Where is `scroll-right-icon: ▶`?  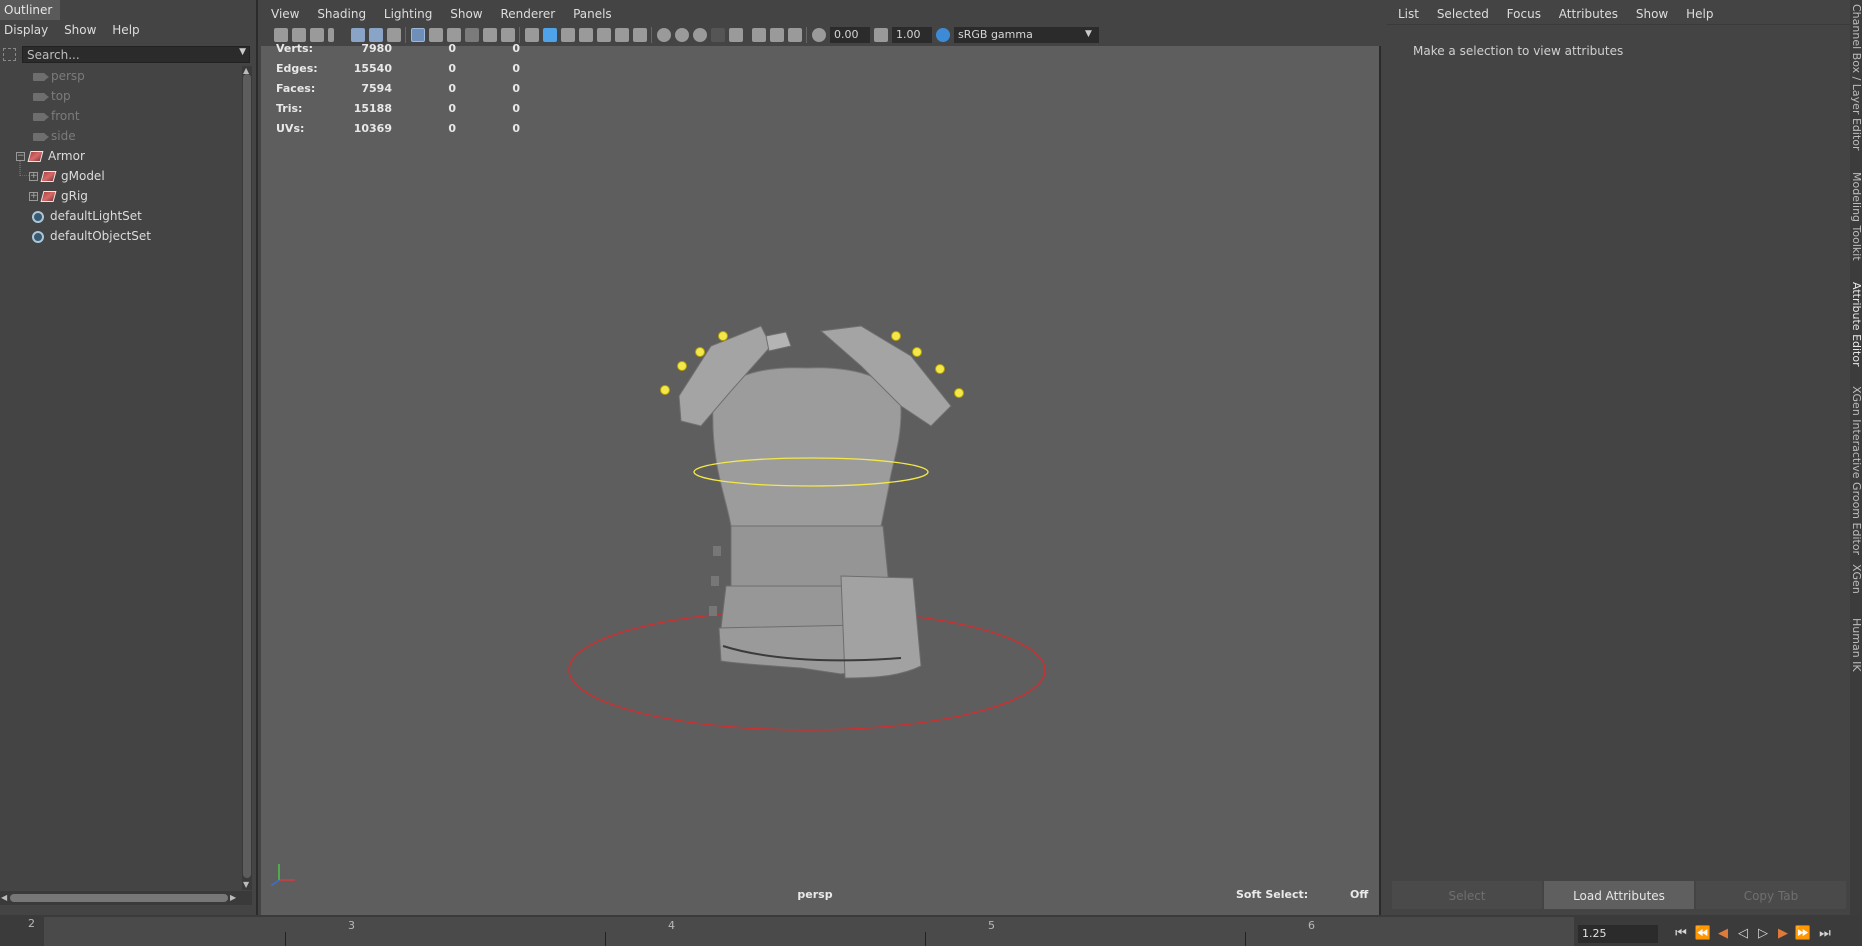
scroll-right-icon: ▶ is located at coordinates (233, 897).